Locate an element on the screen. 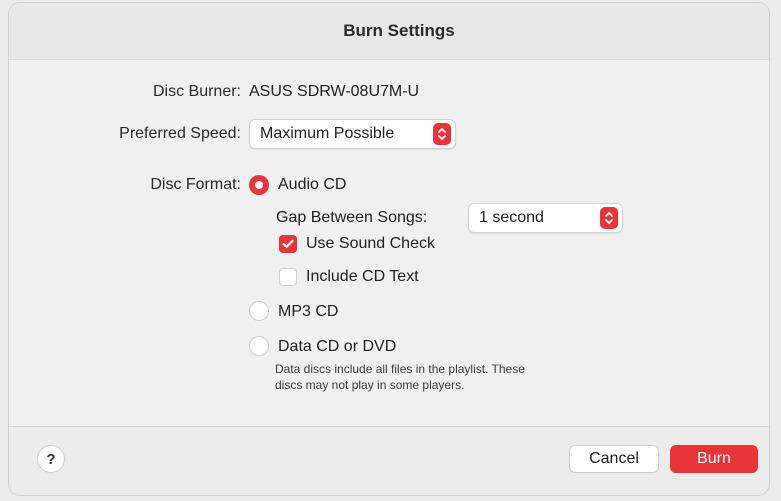 The width and height of the screenshot is (781, 501). use-sound-check-label: Use Sound Check is located at coordinates (370, 243).